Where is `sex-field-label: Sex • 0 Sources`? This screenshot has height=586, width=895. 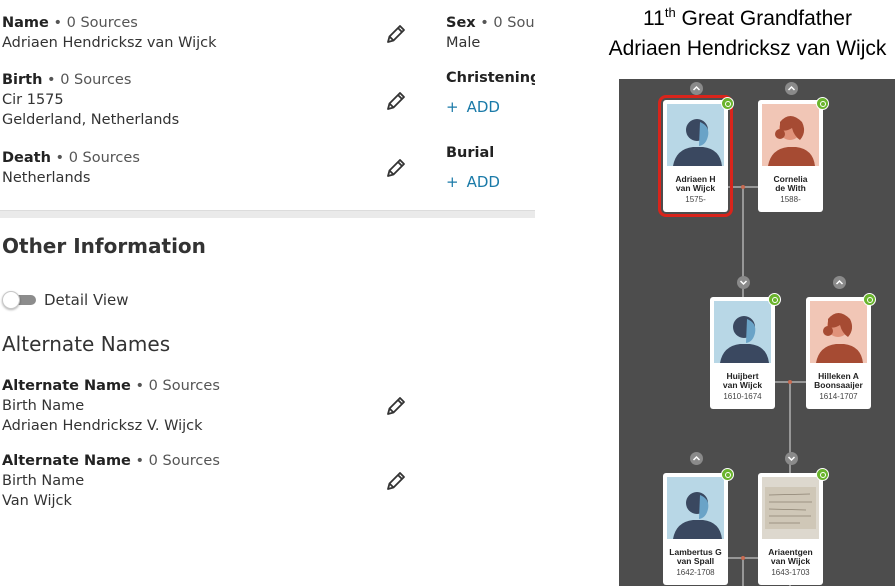 sex-field-label: Sex • 0 Sources is located at coordinates (490, 23).